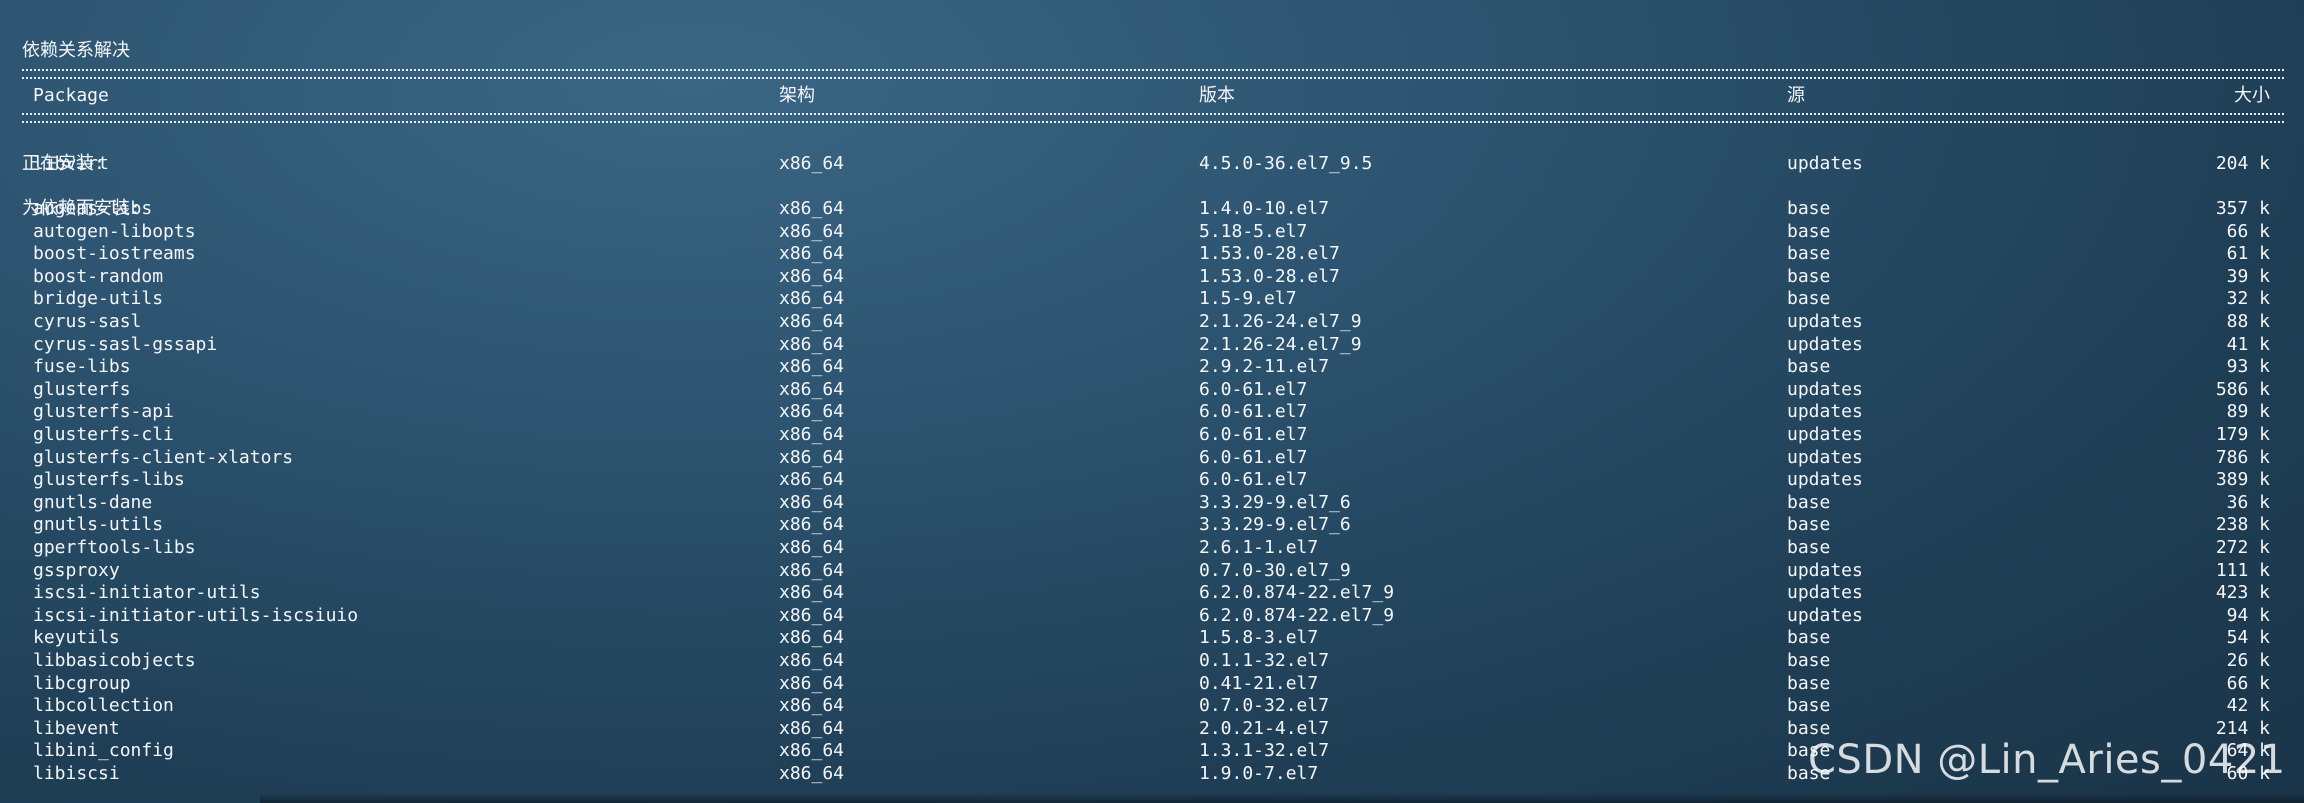 The width and height of the screenshot is (2304, 803). I want to click on package-name: glusterfs, so click(82, 389).